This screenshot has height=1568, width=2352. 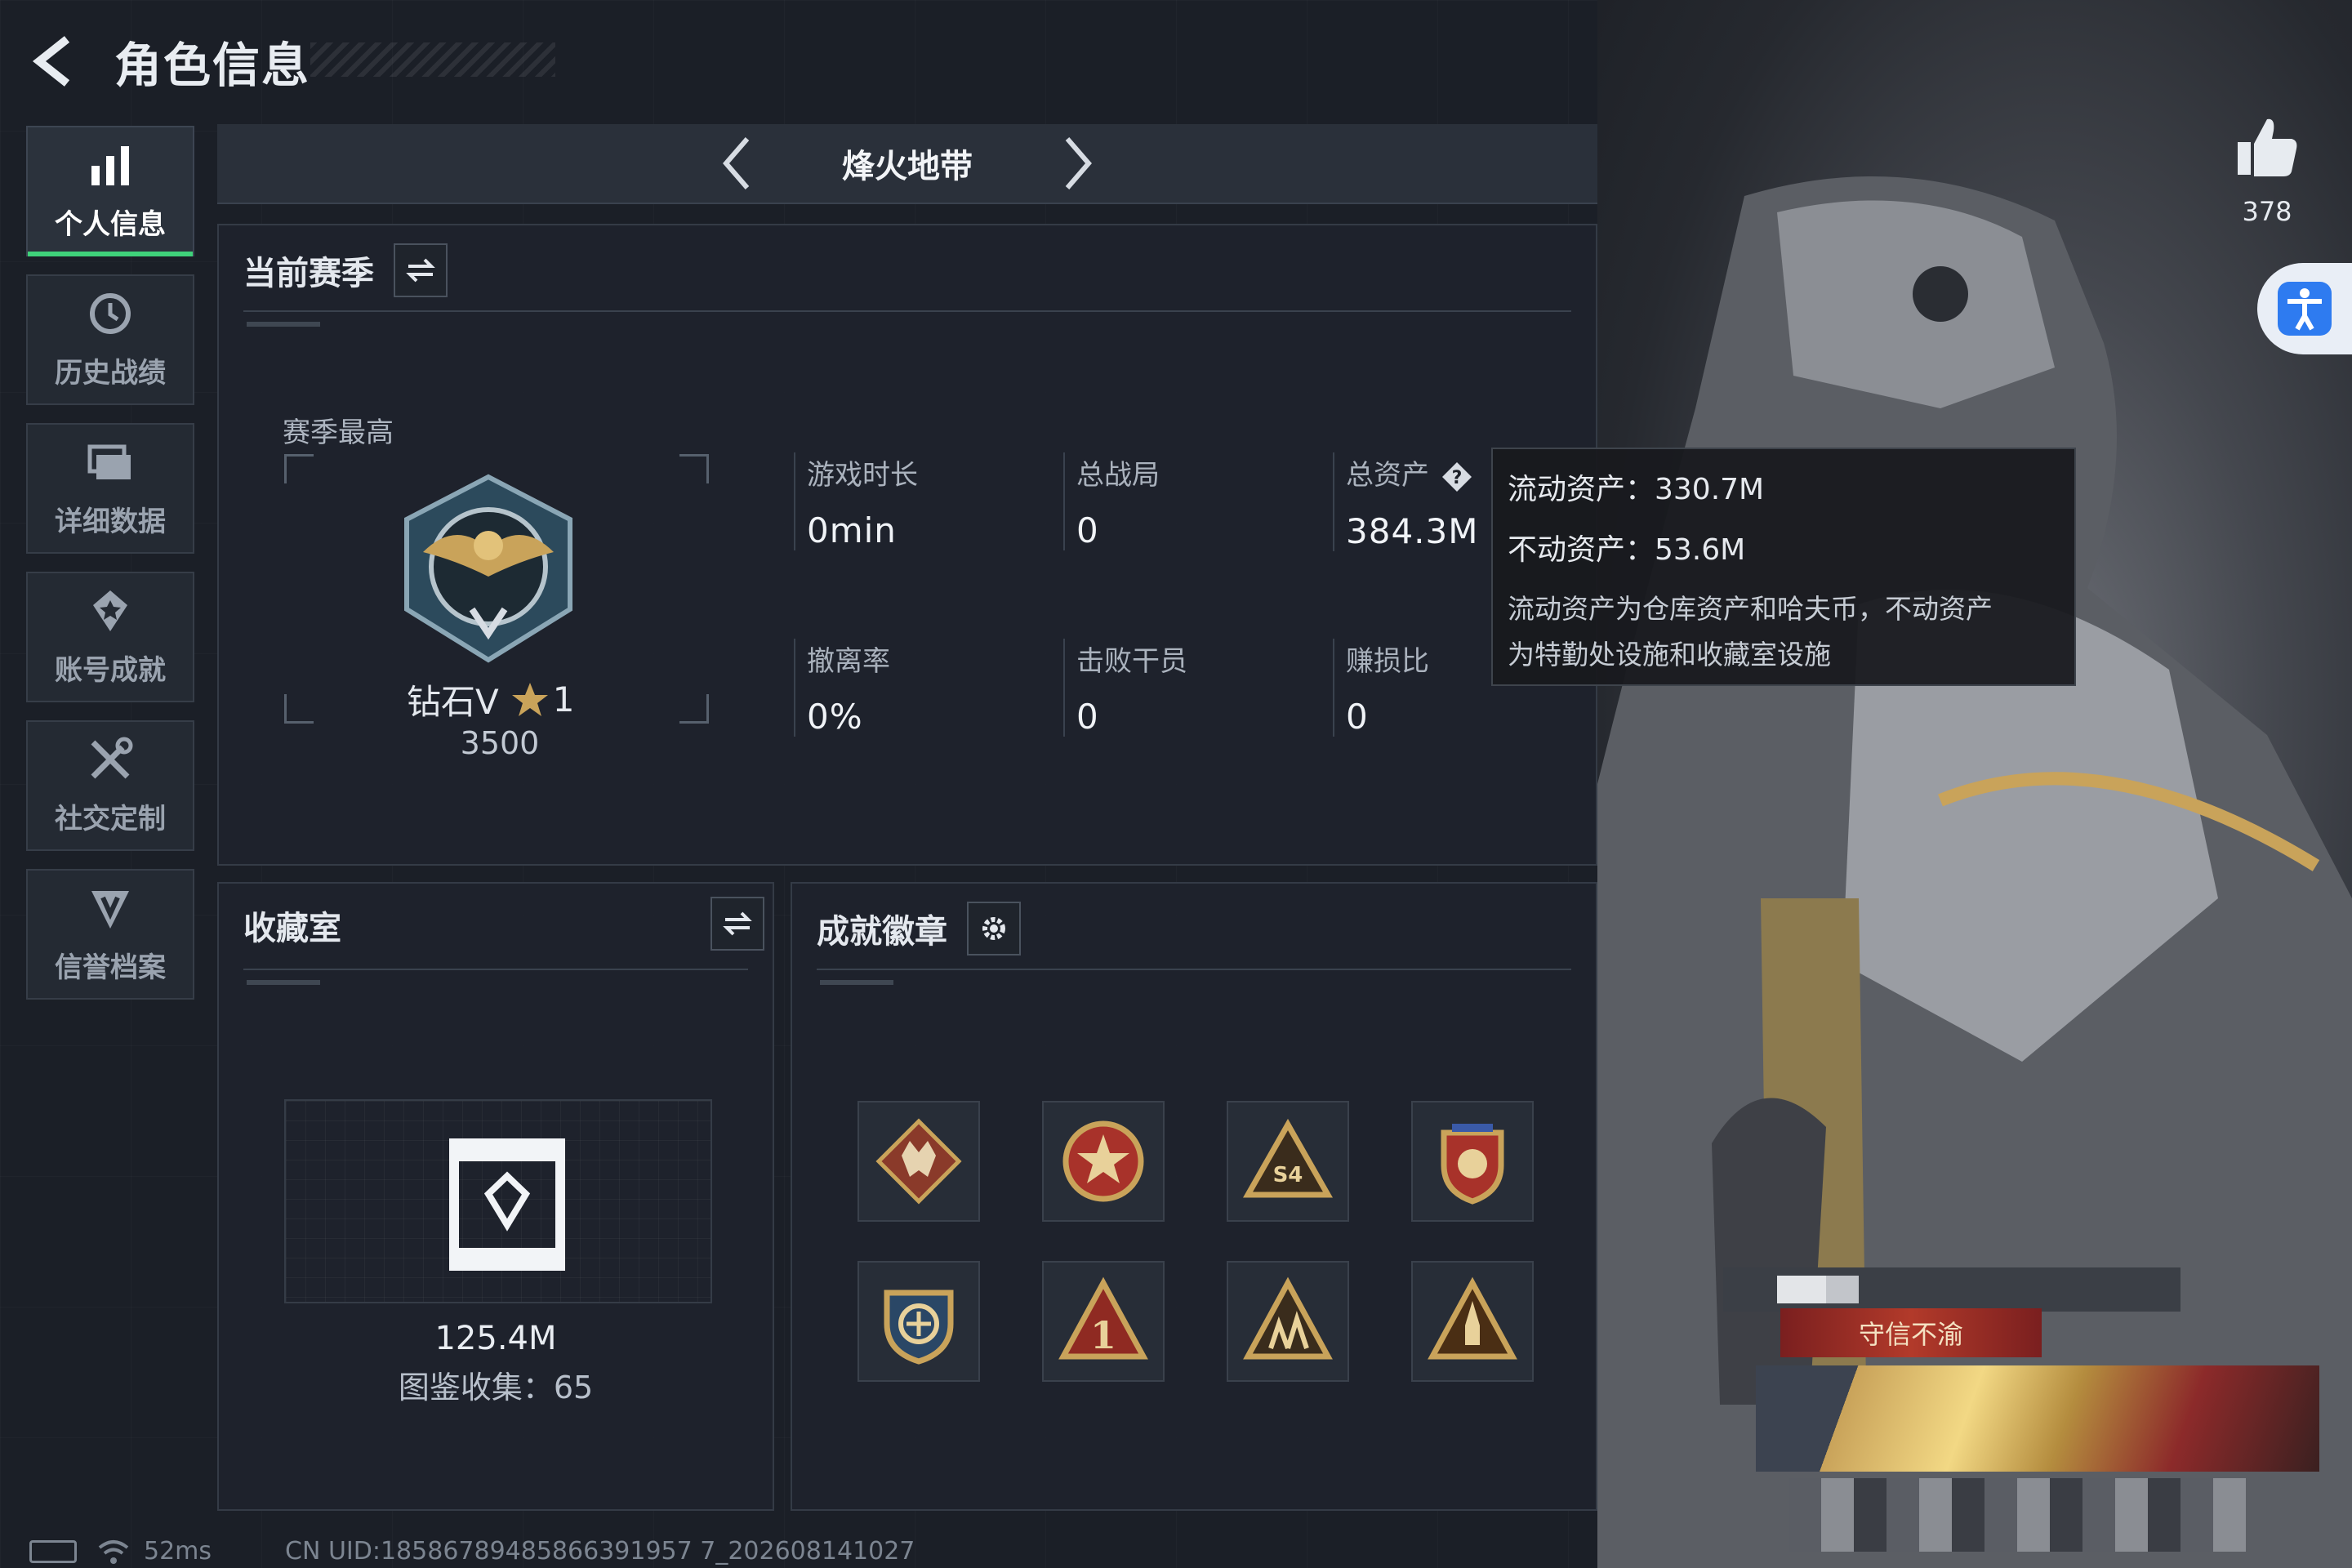 I want to click on nav-item-detailed-data: 详细数据, so click(x=110, y=488).